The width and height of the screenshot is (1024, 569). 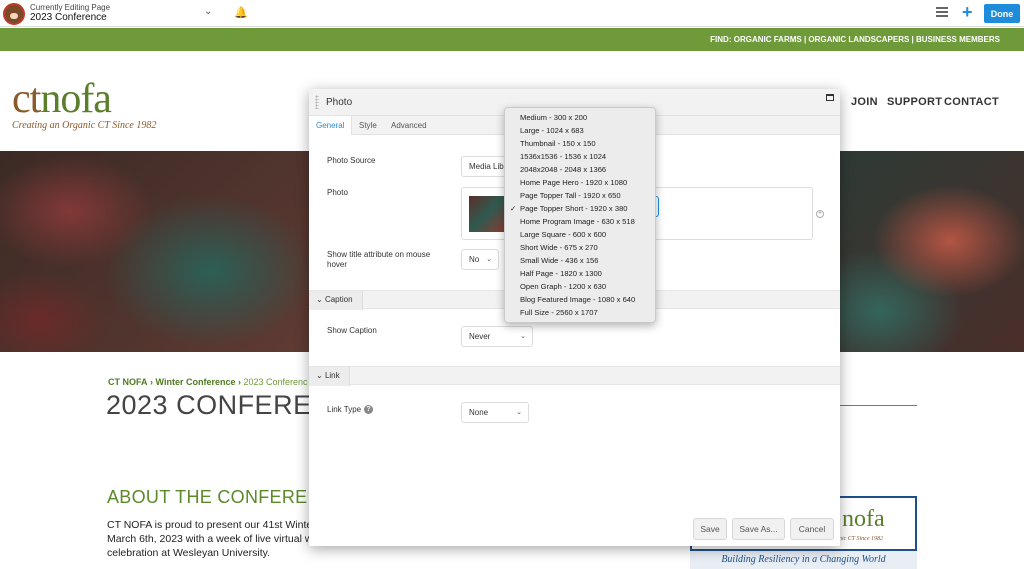 I want to click on photo-size-option: Home Page Hero - 1920 x 1080, so click(x=580, y=182).